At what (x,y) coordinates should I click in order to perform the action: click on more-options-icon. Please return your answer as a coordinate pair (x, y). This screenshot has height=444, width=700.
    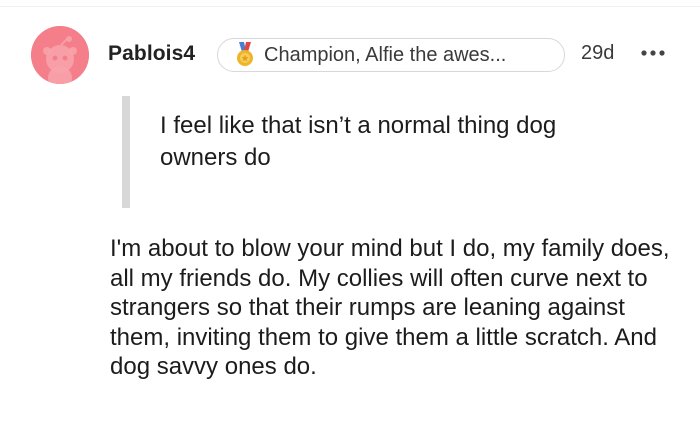
    Looking at the image, I should click on (653, 53).